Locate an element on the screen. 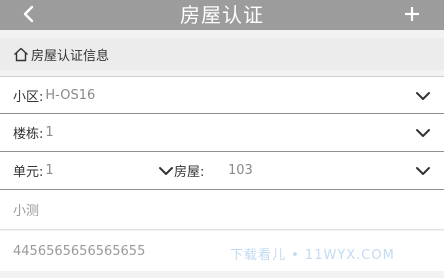  section-title: 房屋认证信息 is located at coordinates (70, 56).